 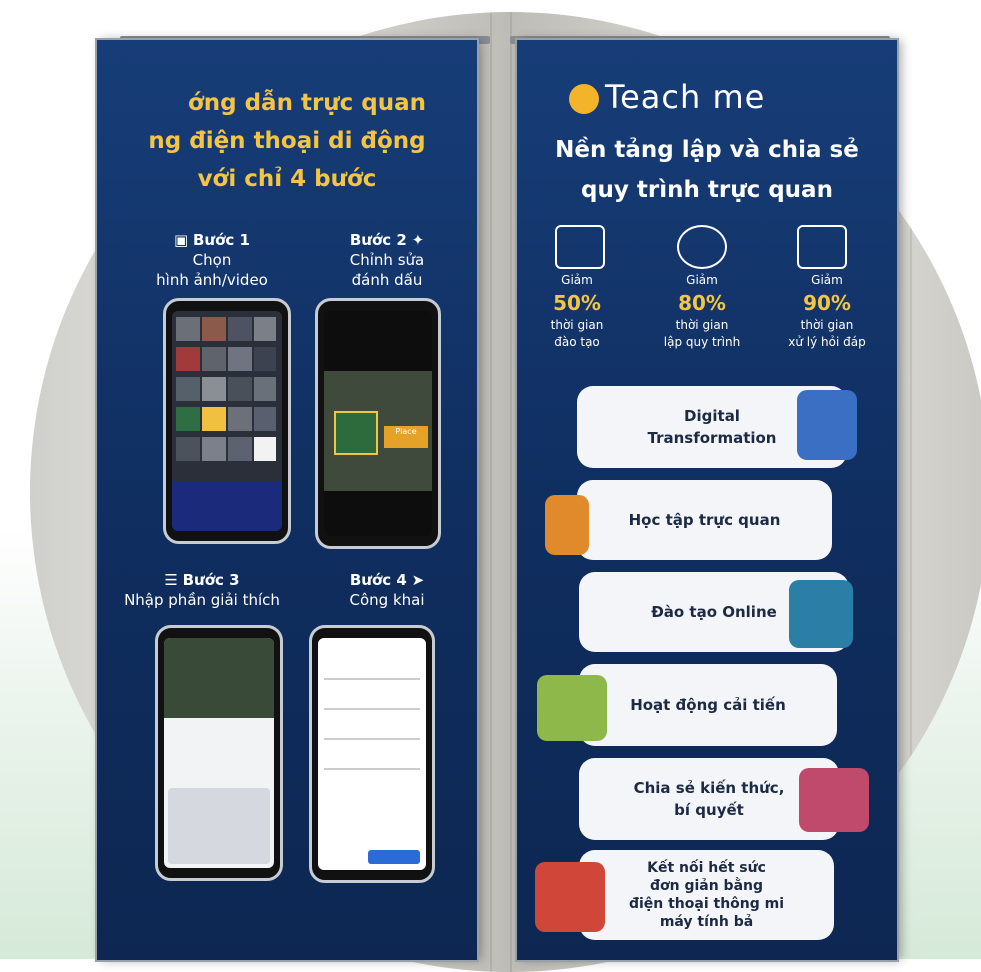 What do you see at coordinates (707, 190) in the screenshot?
I see `tagline-line-2: quy trình trực quan` at bounding box center [707, 190].